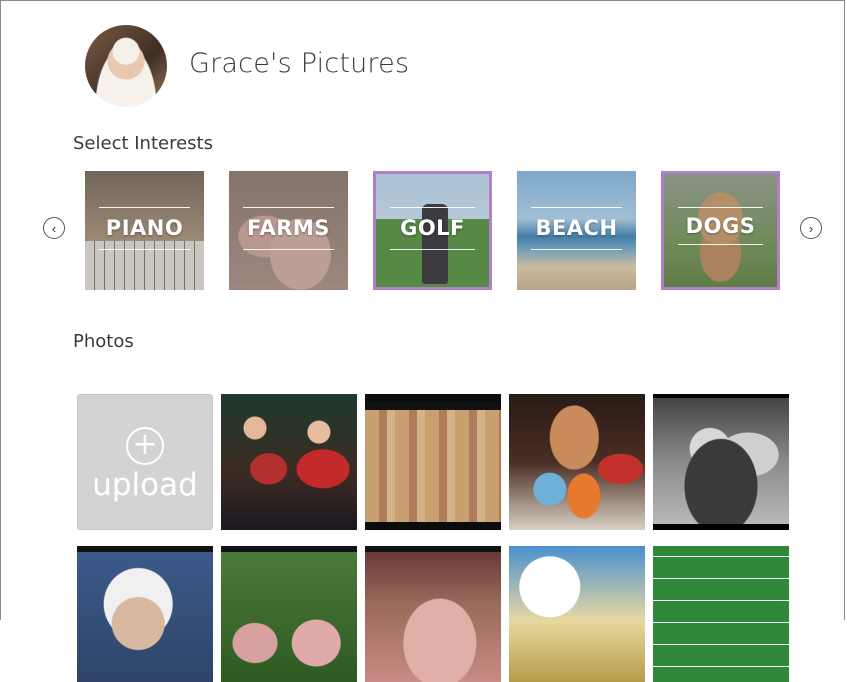 The image size is (847, 682). I want to click on interest-label: PIANO, so click(144, 228).